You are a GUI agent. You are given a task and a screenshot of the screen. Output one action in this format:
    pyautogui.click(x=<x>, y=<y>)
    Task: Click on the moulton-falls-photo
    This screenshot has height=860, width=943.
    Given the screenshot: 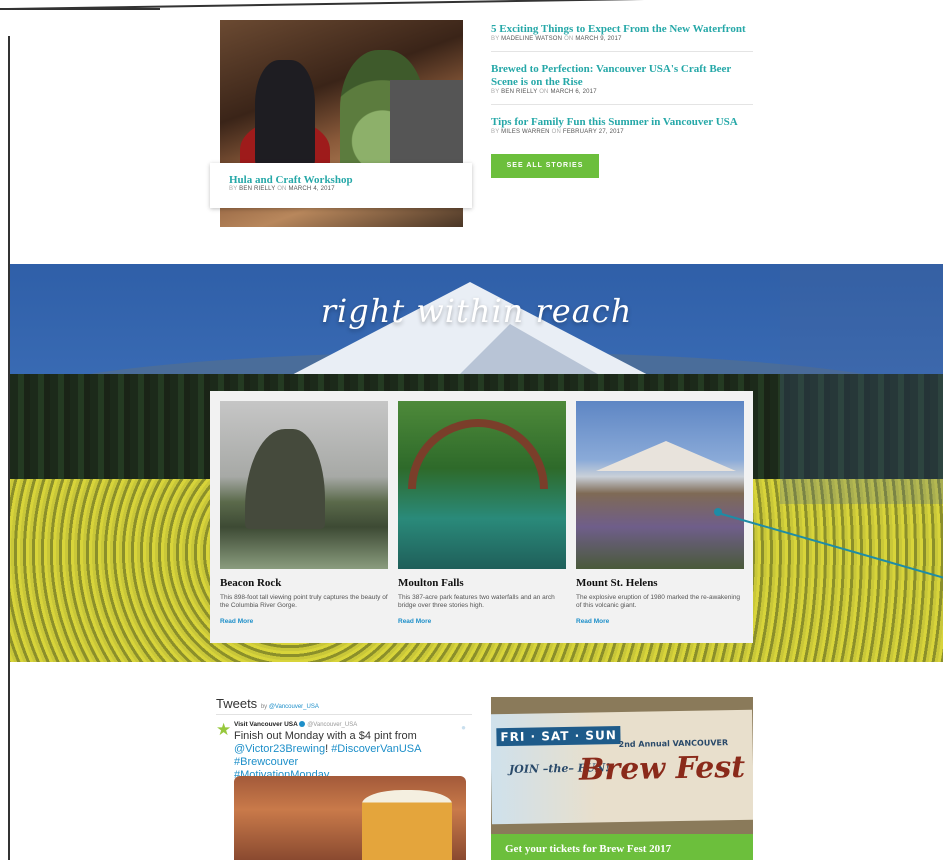 What is the action you would take?
    pyautogui.click(x=482, y=485)
    